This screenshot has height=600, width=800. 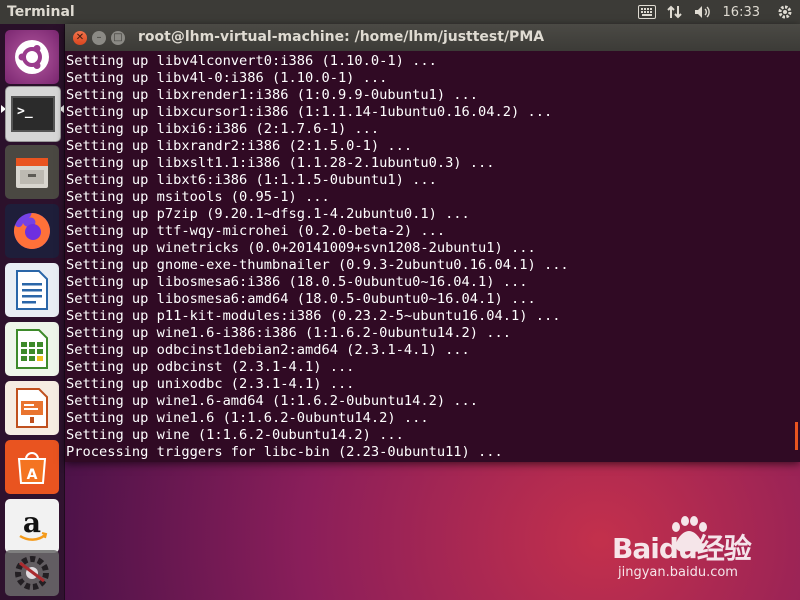 I want to click on amazon-app-icon: a, so click(x=32, y=526).